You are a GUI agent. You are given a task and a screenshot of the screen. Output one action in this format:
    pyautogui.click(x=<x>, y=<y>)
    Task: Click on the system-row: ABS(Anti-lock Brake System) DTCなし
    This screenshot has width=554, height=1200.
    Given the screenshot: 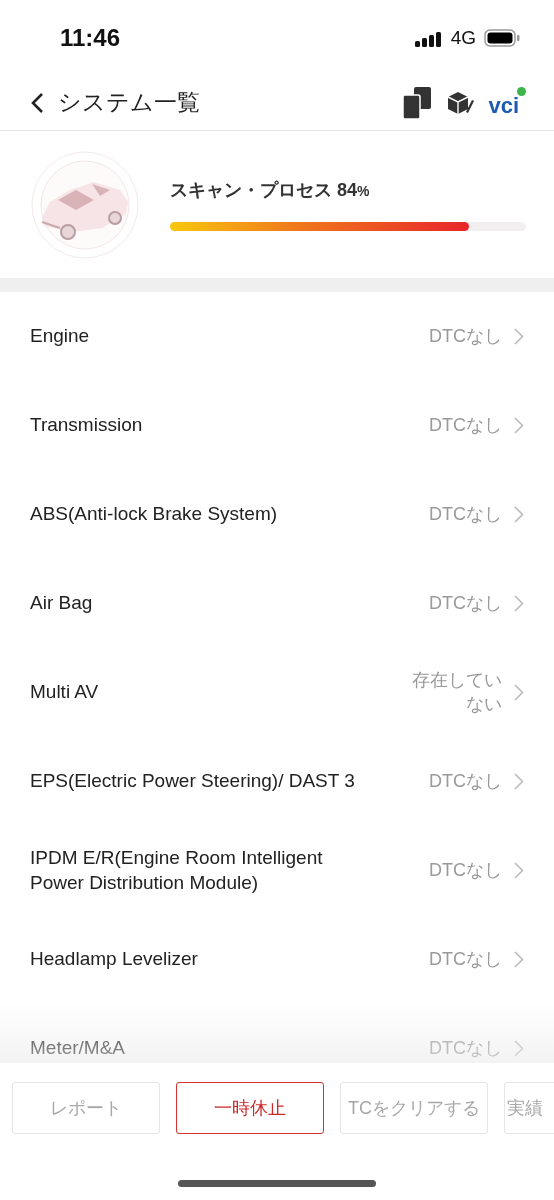 What is the action you would take?
    pyautogui.click(x=277, y=514)
    